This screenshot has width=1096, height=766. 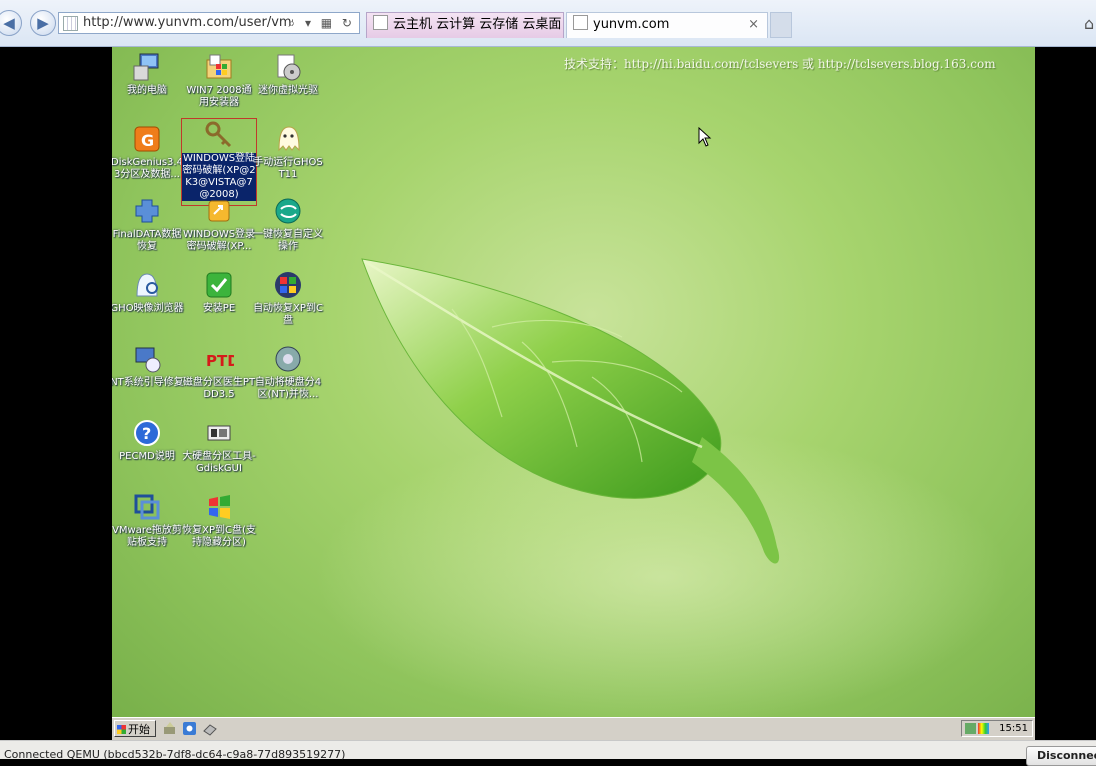 What do you see at coordinates (121, 729) in the screenshot?
I see `windows-logo-icon` at bounding box center [121, 729].